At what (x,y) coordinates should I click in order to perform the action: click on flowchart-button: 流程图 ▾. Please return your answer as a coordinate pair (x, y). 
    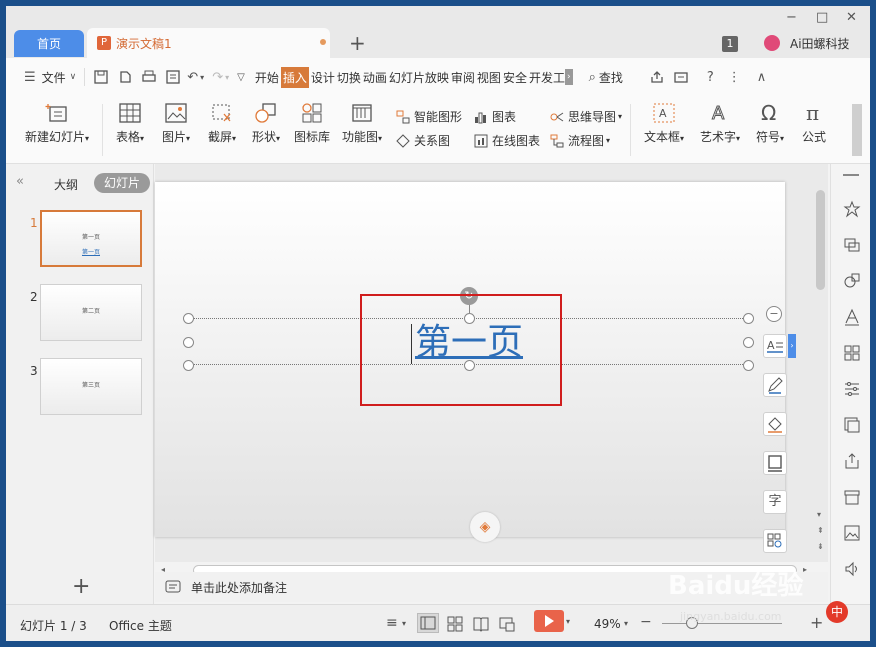
    Looking at the image, I should click on (580, 140).